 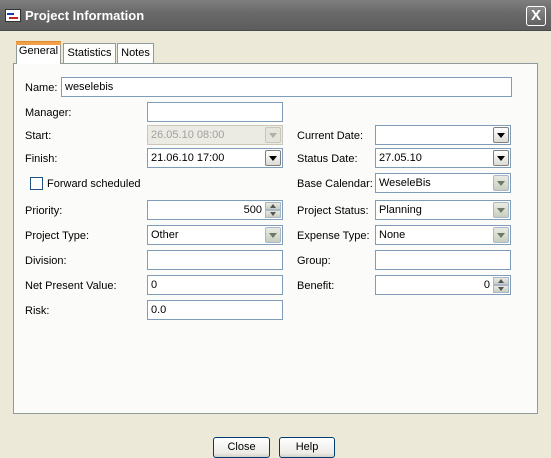 I want to click on base-calendar-value: WeseleBis, so click(x=405, y=183).